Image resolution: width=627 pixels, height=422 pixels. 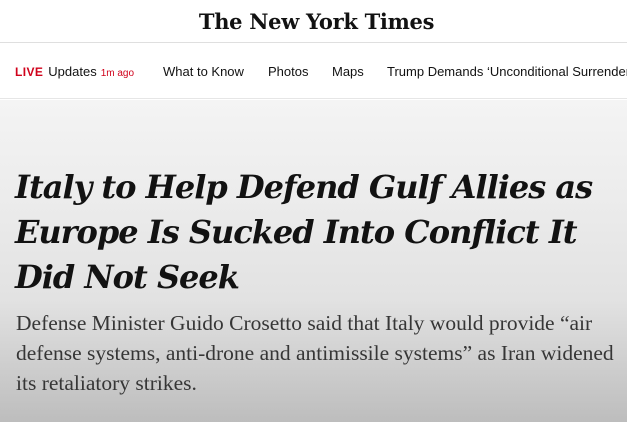 I want to click on nyt-logo: The New York Times, so click(x=317, y=21).